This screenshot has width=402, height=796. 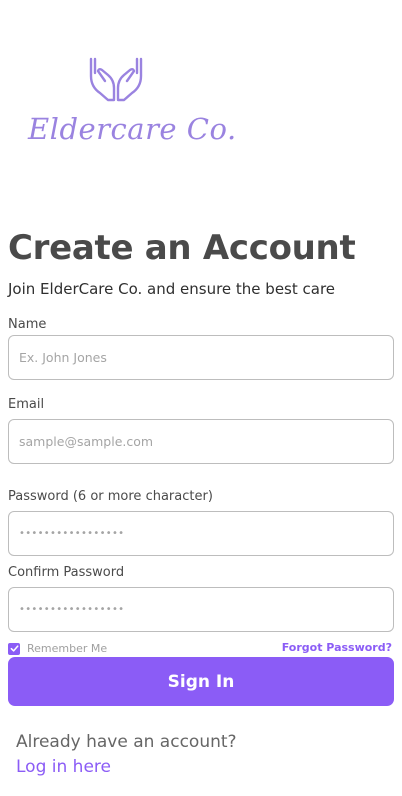 I want to click on sign-in-button: Sign In, so click(x=201, y=681).